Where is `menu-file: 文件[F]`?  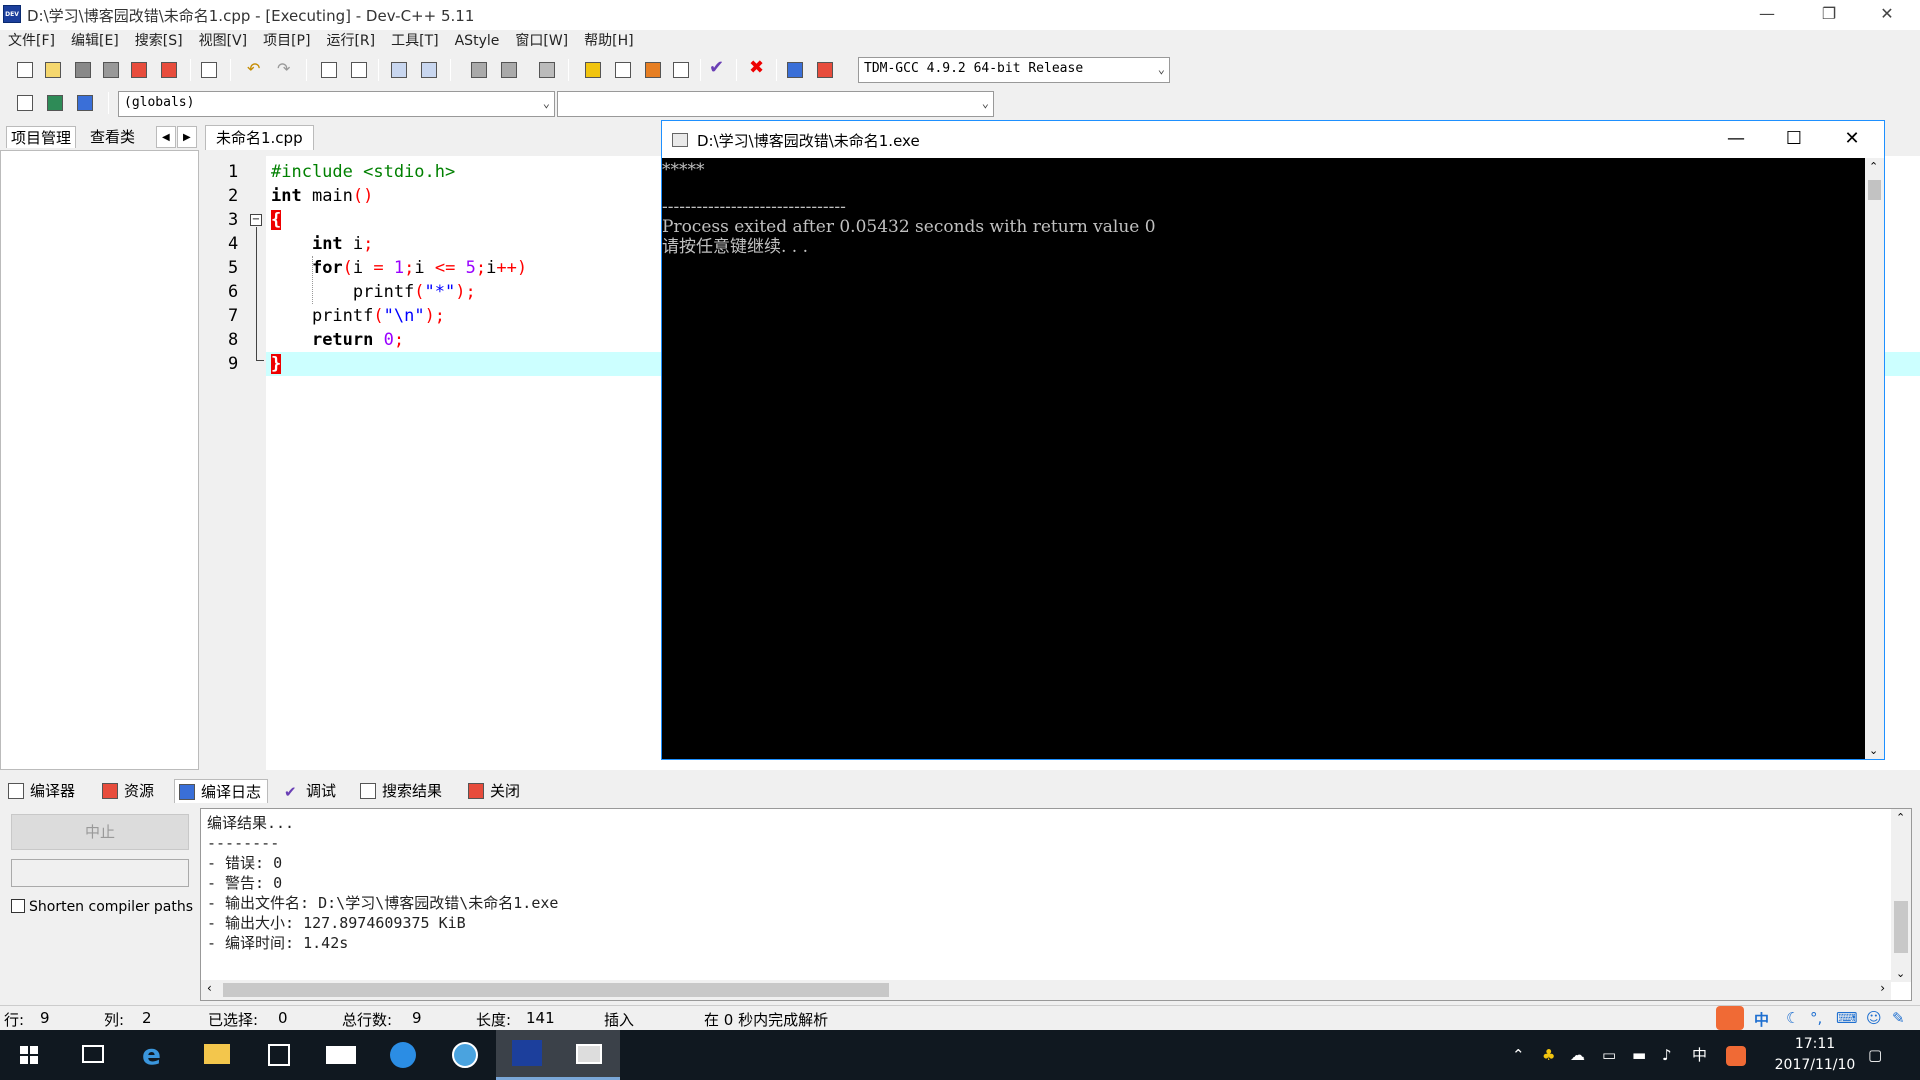
menu-file: 文件[F] is located at coordinates (31, 41).